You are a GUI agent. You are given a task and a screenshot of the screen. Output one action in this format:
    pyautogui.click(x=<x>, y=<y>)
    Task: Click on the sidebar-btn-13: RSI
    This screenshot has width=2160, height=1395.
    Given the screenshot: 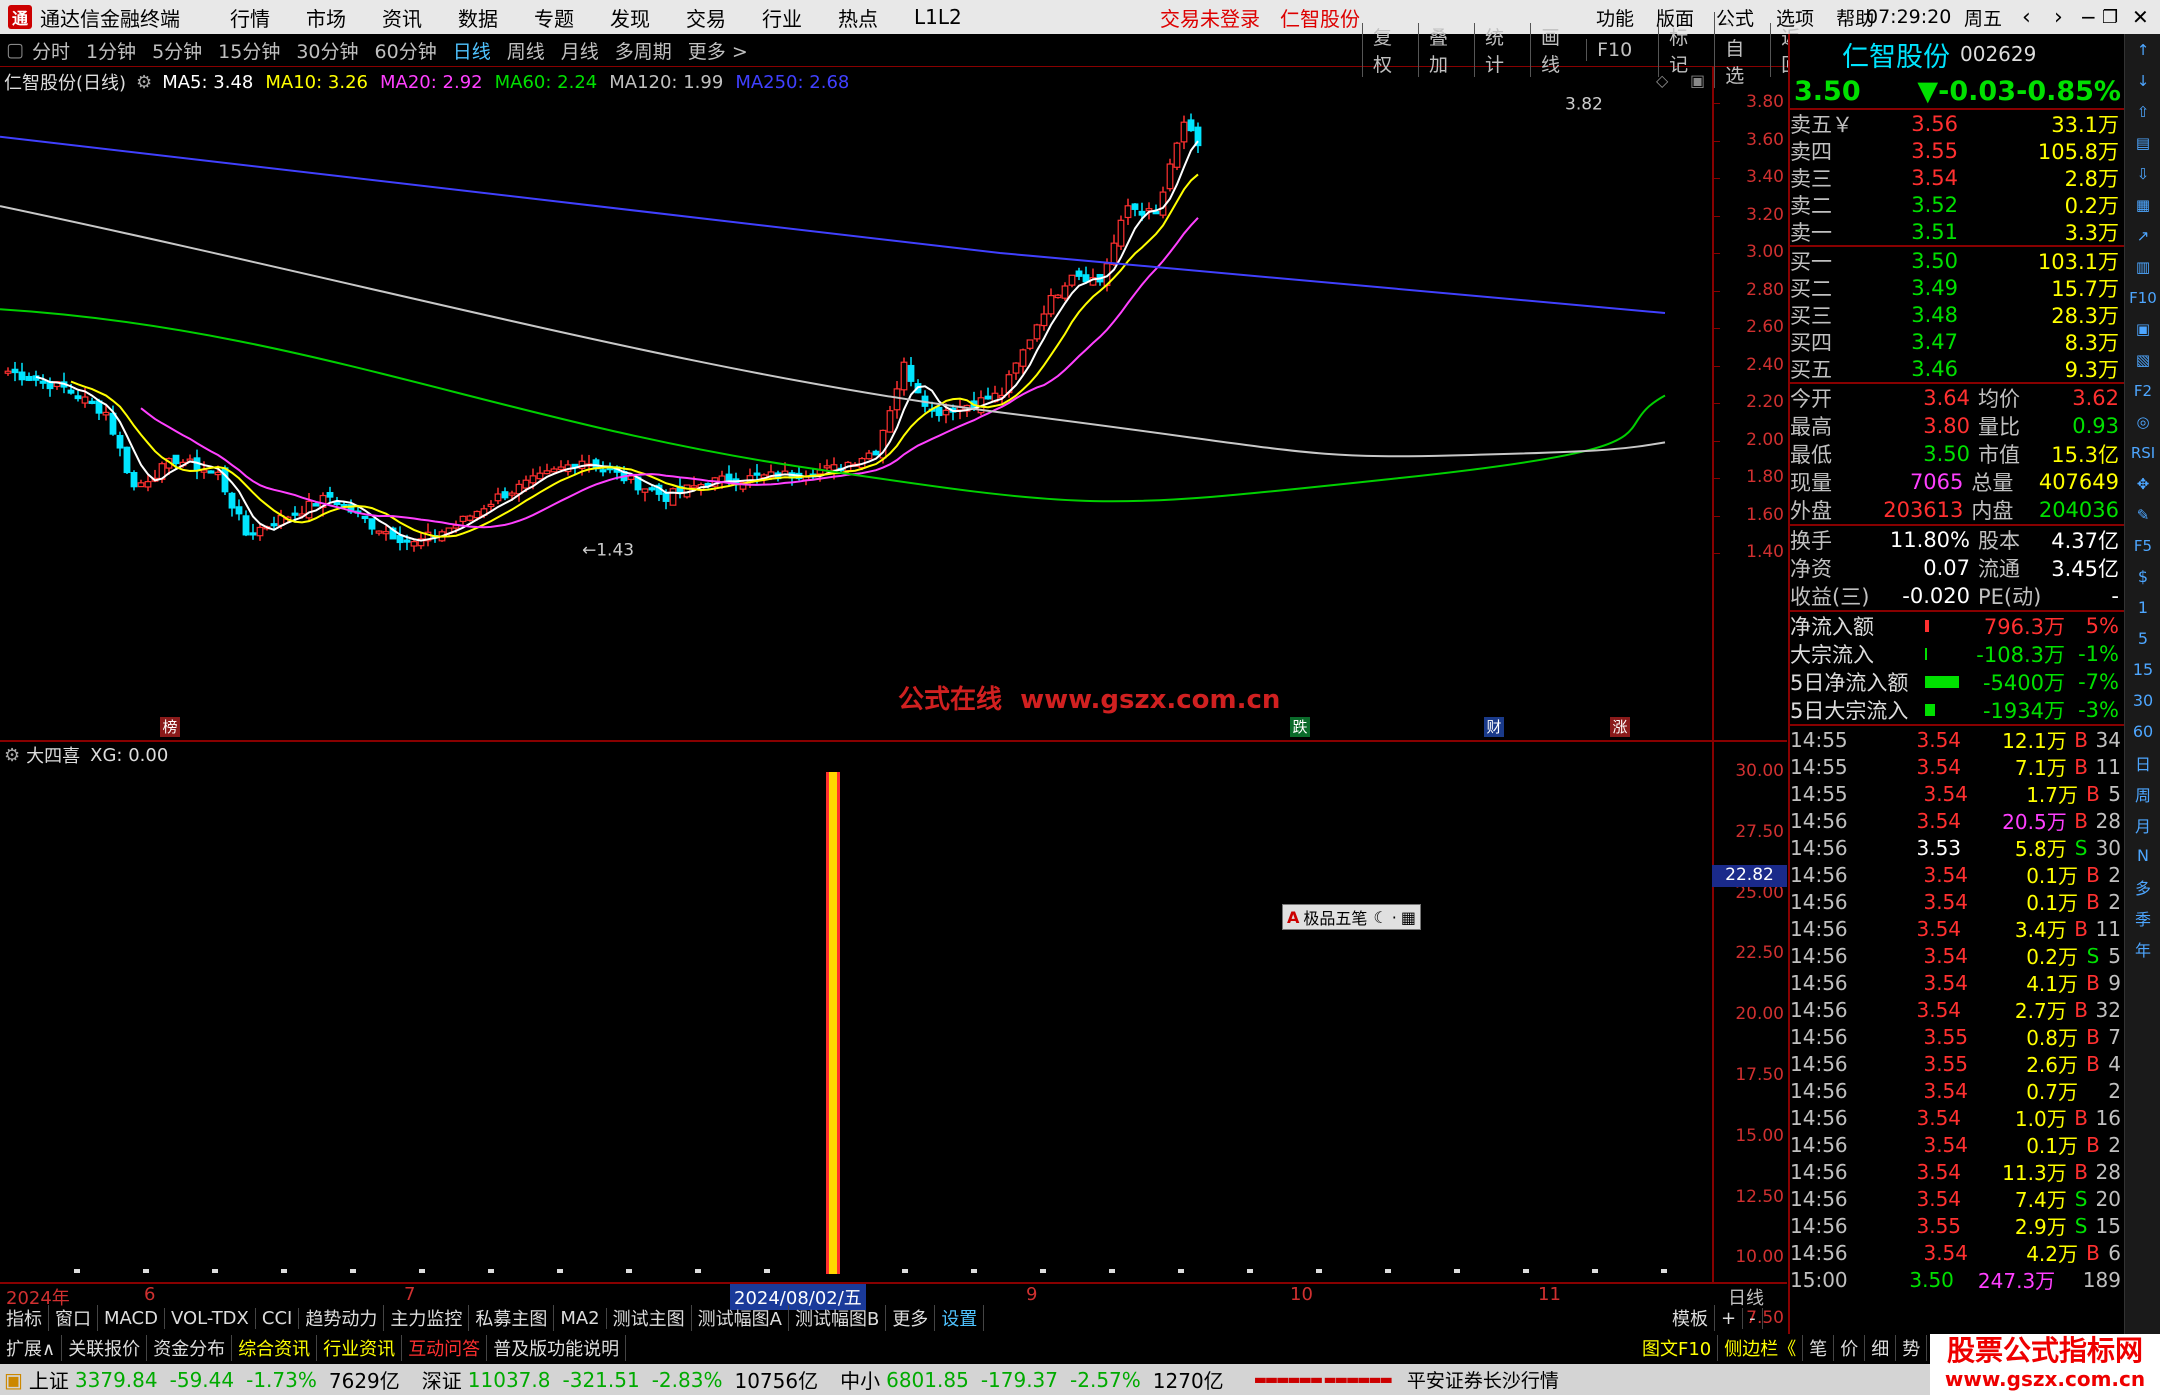 What is the action you would take?
    pyautogui.click(x=2142, y=452)
    